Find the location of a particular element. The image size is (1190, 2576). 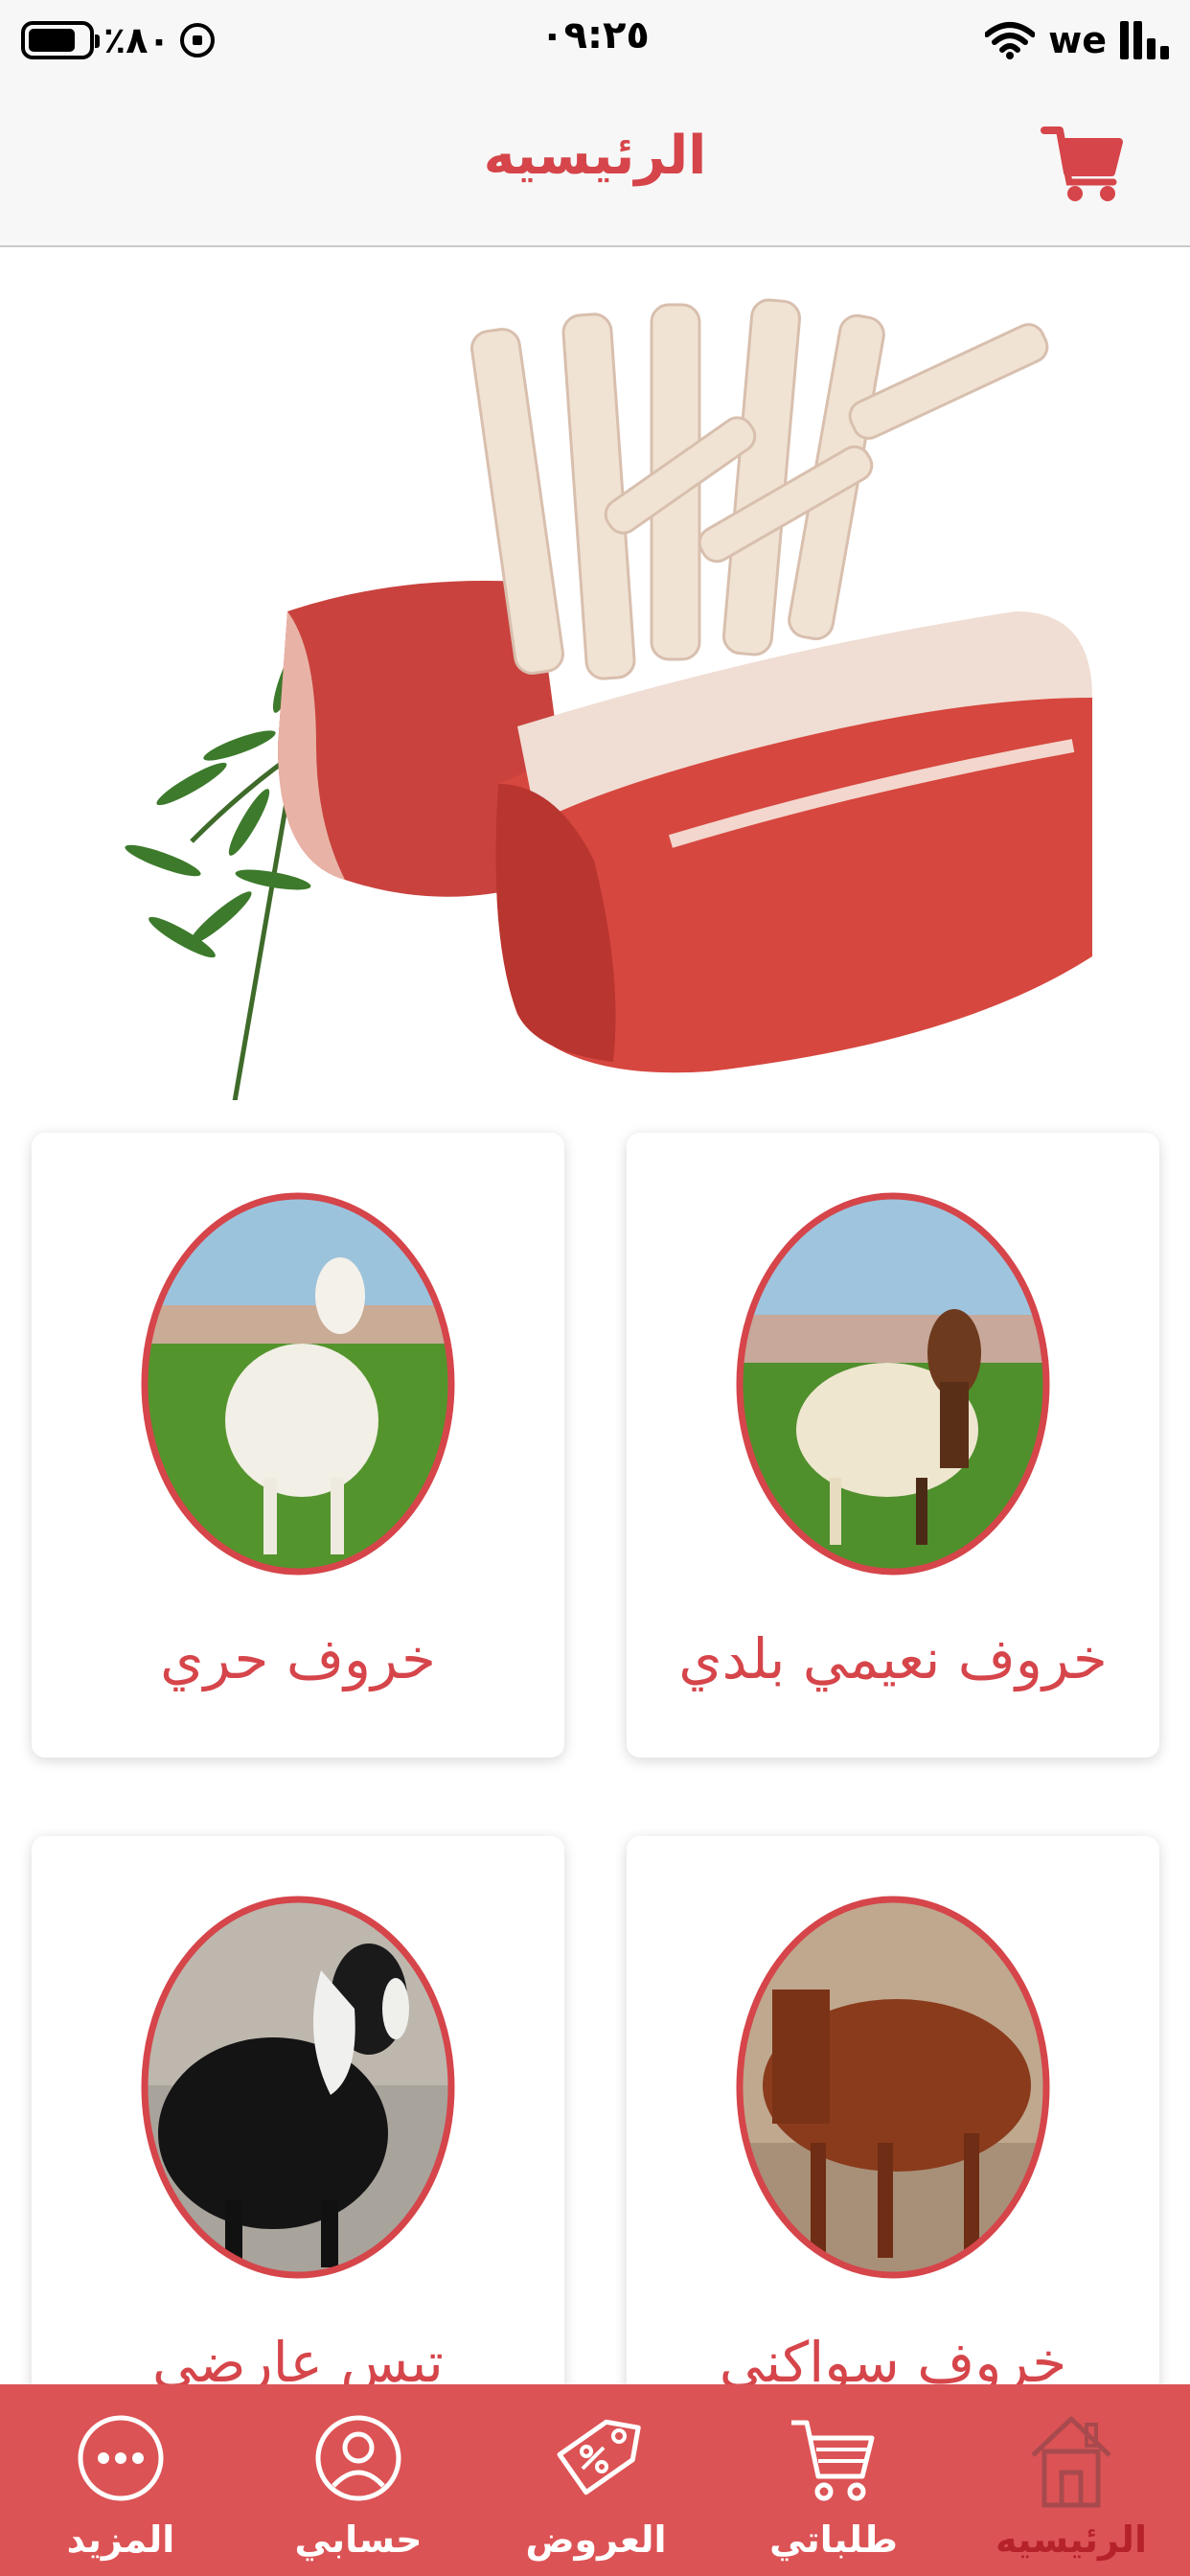

tab-orders: طلباتي is located at coordinates (834, 2480).